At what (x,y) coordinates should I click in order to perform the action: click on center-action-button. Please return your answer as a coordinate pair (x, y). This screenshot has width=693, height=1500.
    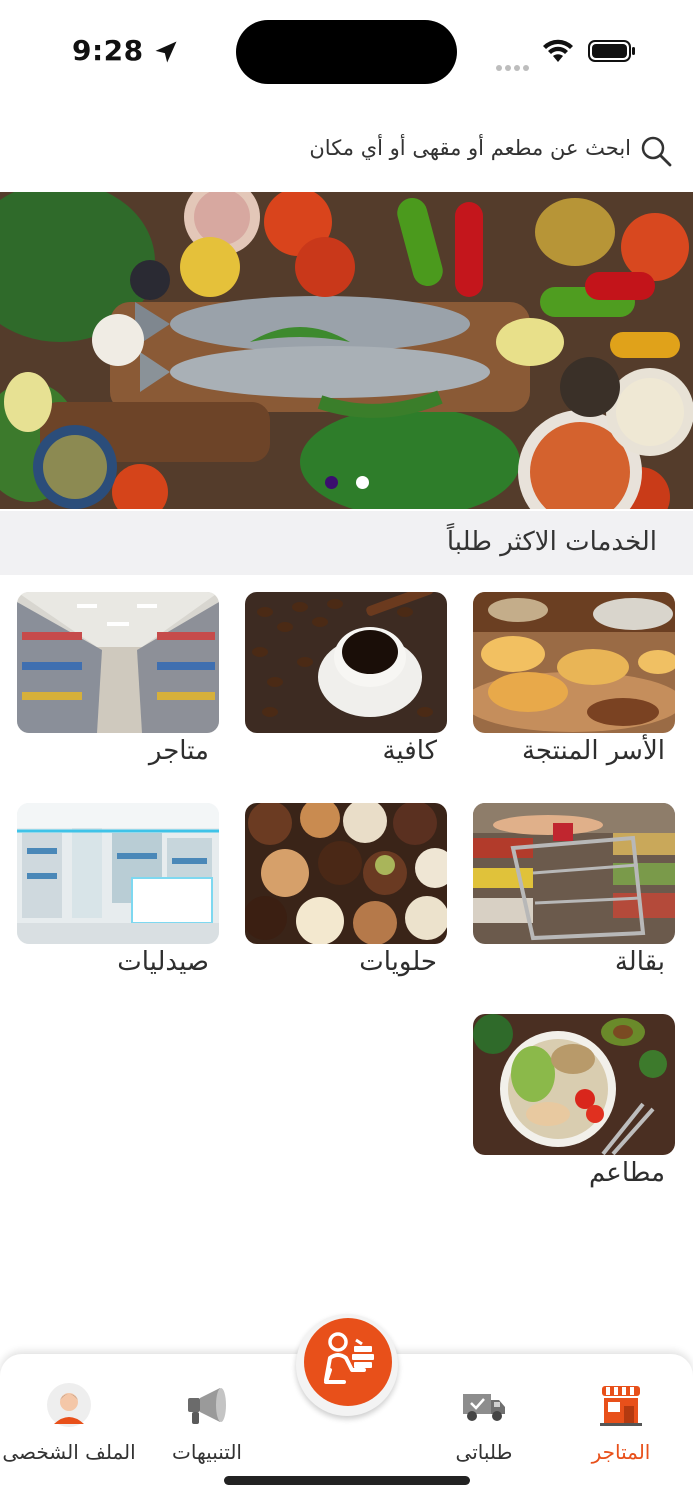
    Looking at the image, I should click on (347, 1365).